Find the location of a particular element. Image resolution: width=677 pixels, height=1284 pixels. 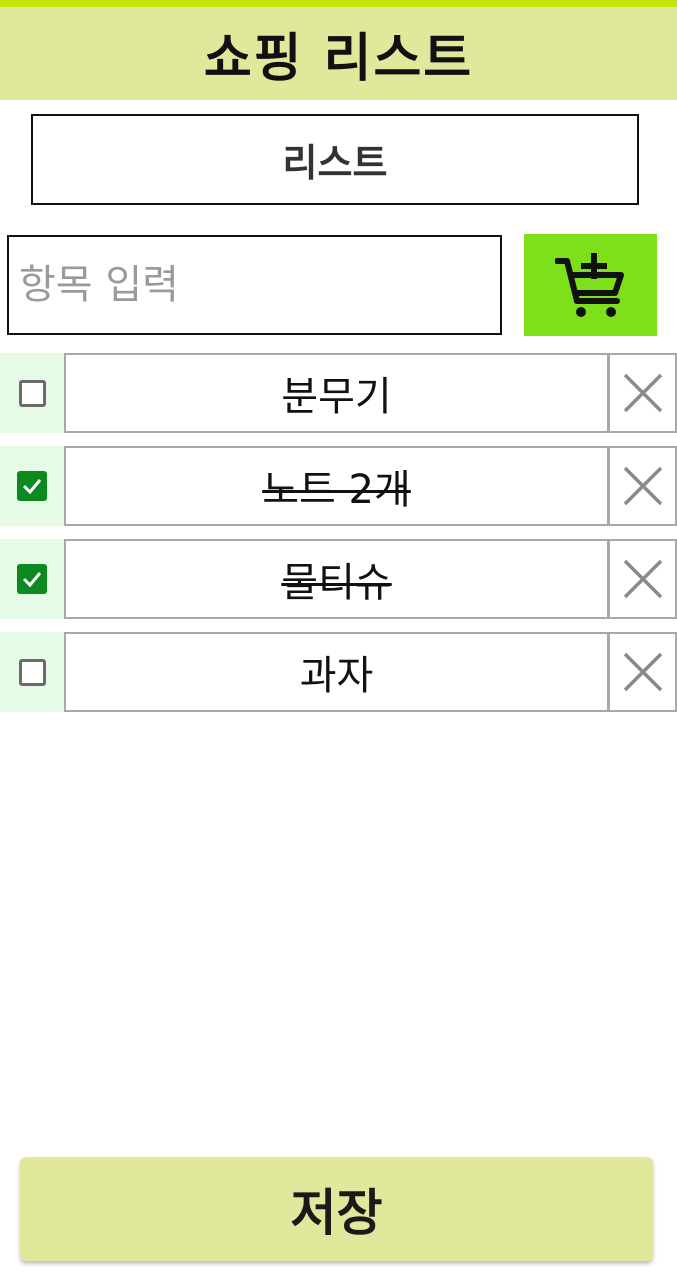

app-header: 쇼핑 리스트 is located at coordinates (338, 53).